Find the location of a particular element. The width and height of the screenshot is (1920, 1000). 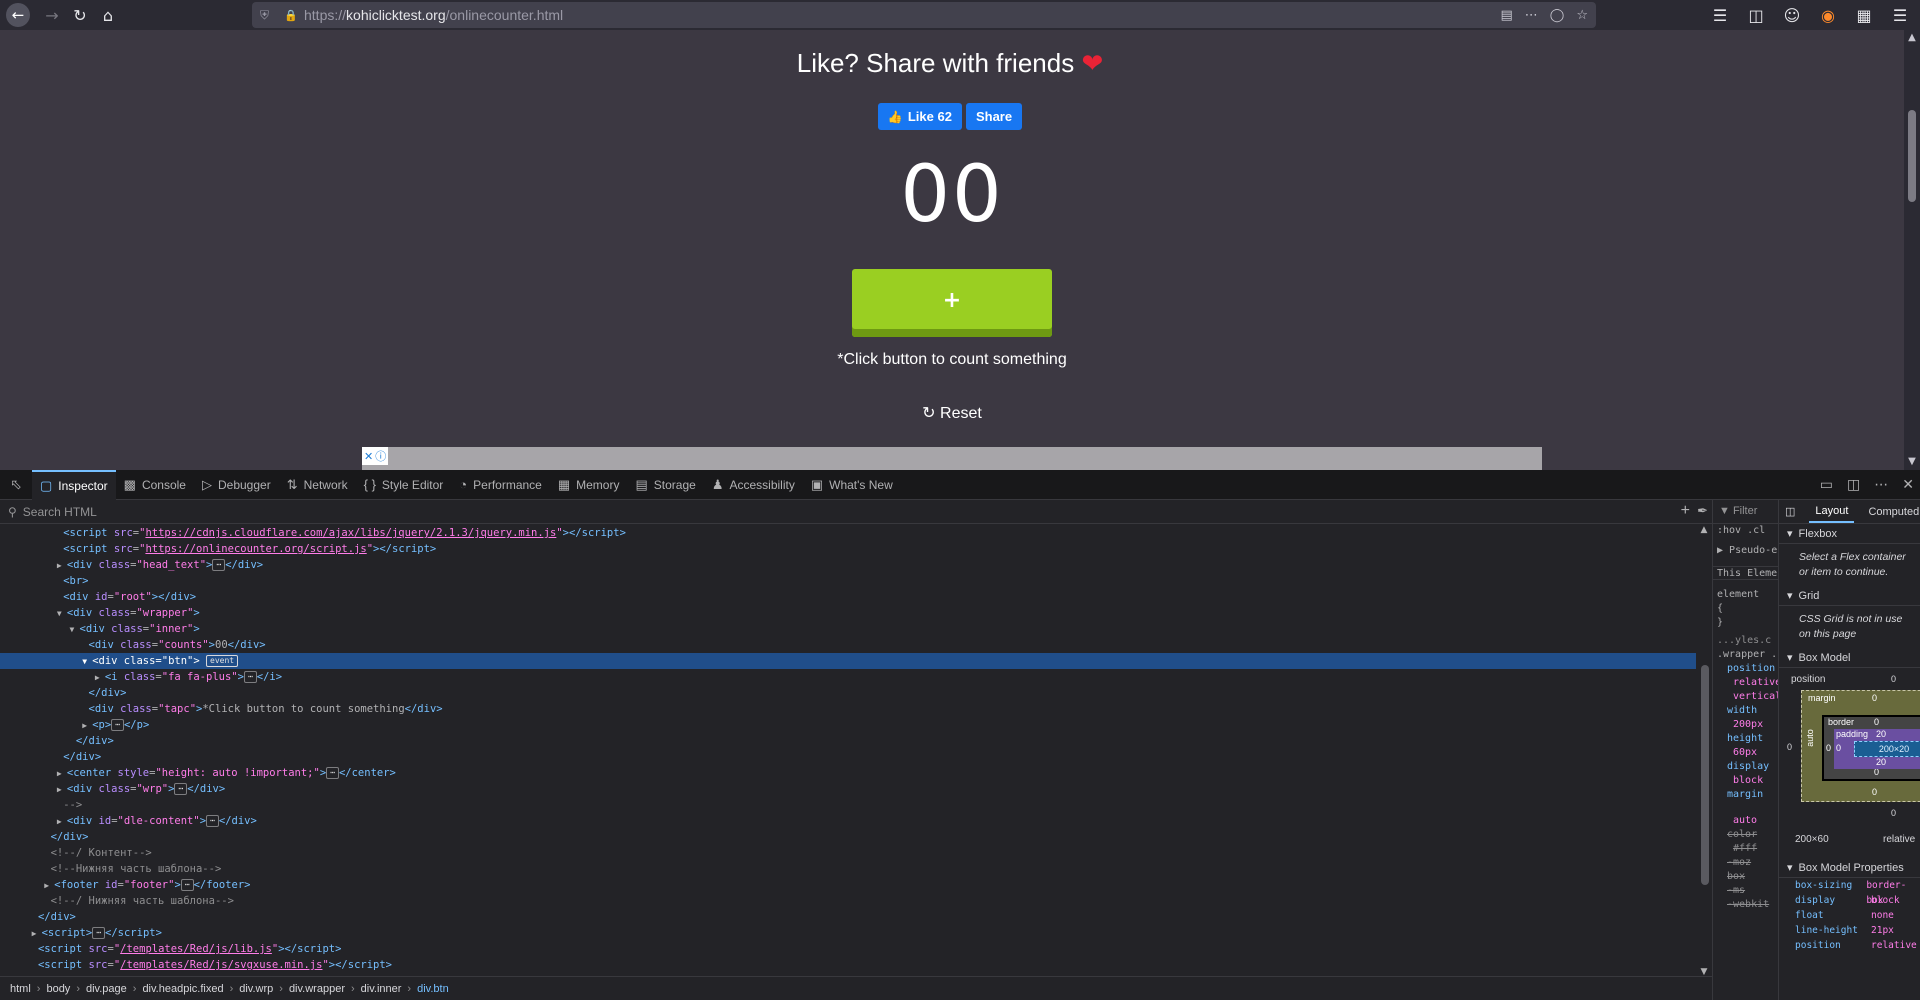

devtools-menu-icon: ⋯ is located at coordinates (1881, 485).